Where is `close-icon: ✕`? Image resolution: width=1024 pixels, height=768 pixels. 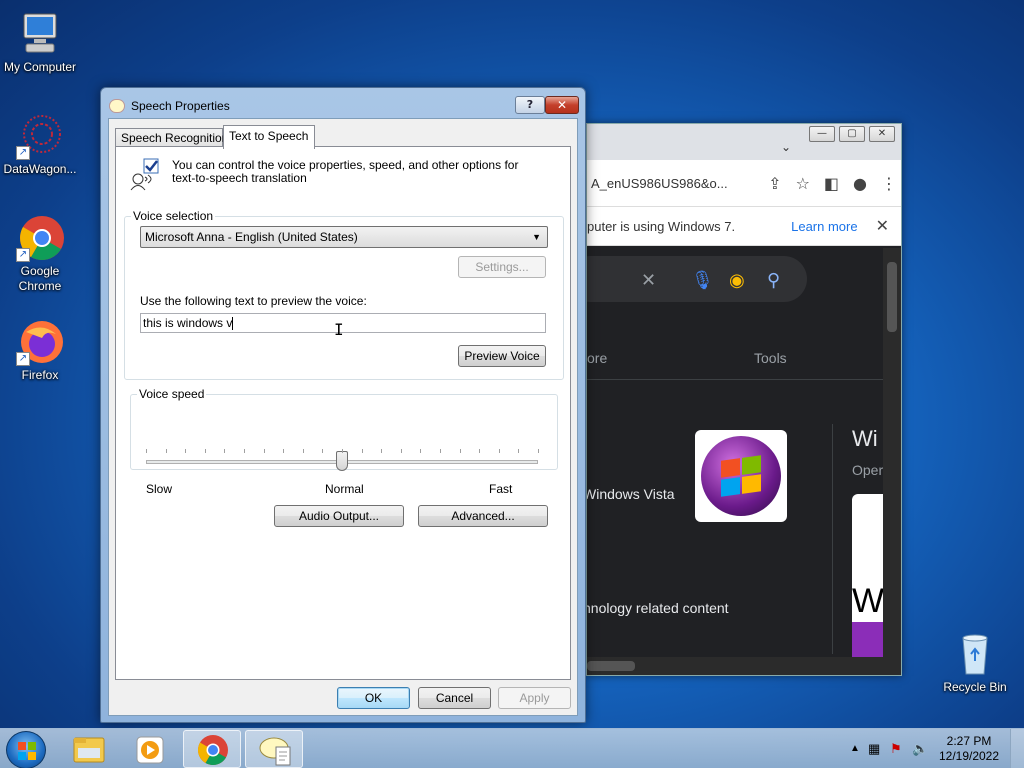
close-icon: ✕ is located at coordinates (882, 226).